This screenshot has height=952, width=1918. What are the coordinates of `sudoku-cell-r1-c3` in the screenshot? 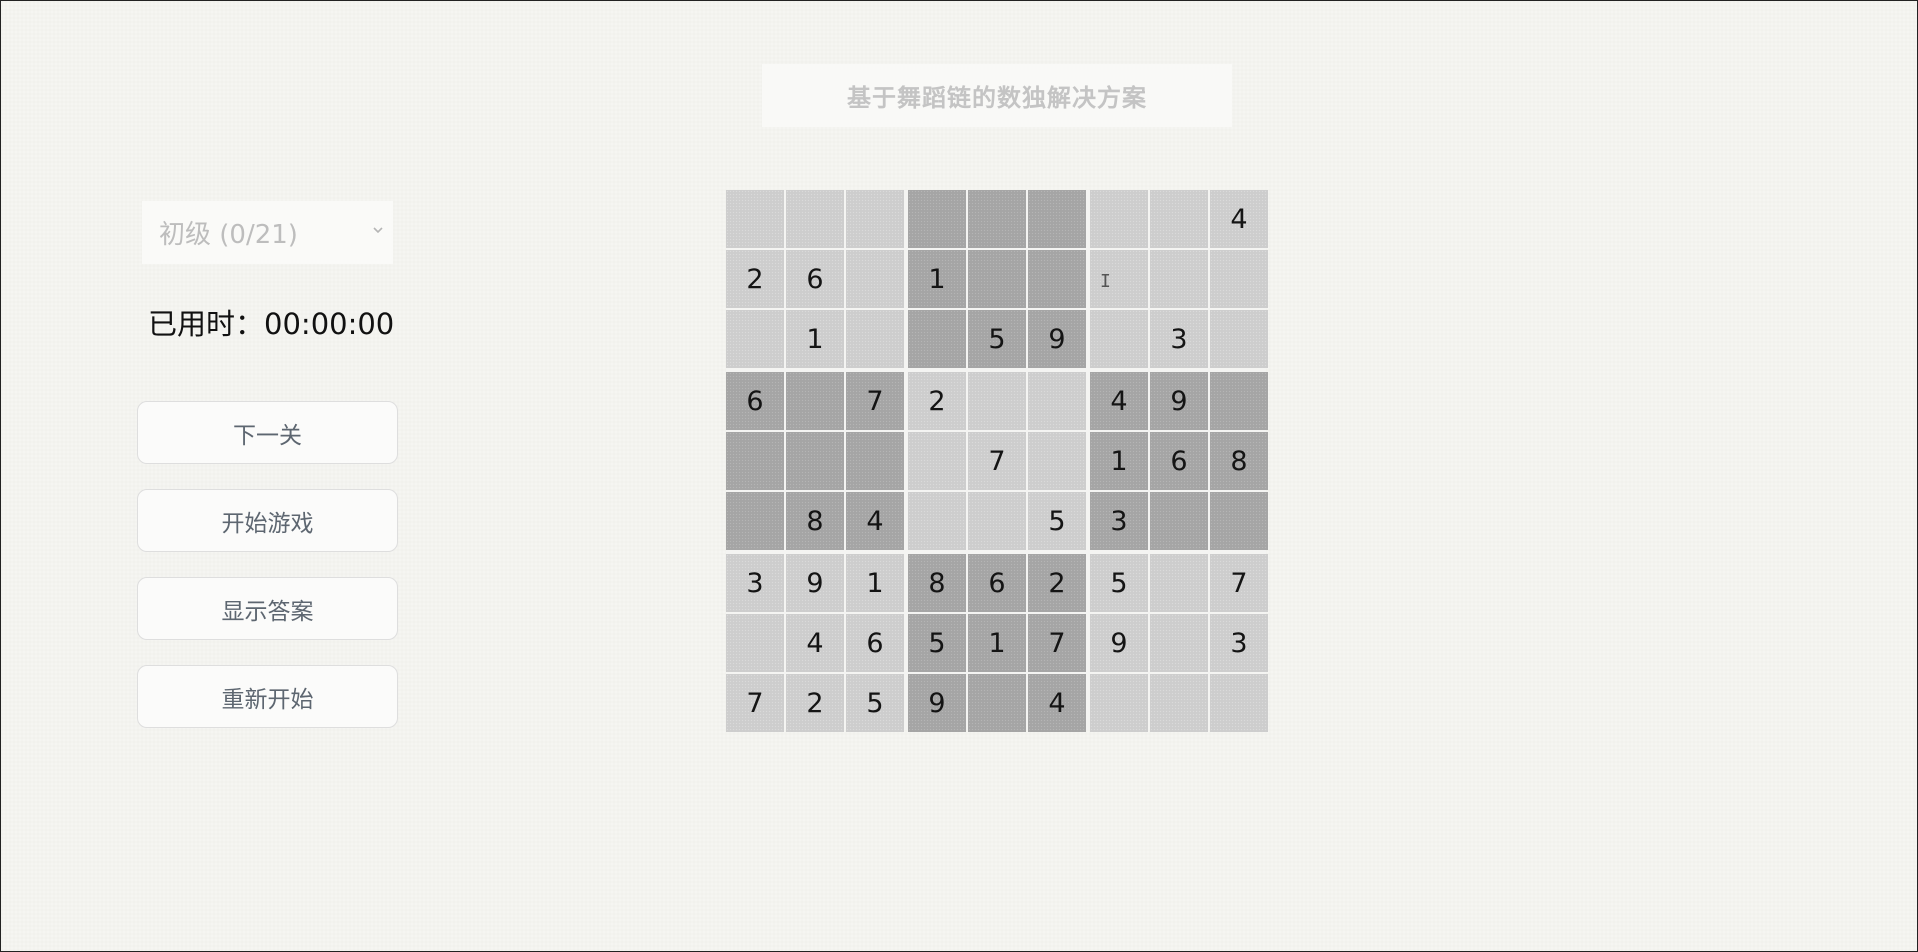 It's located at (875, 219).